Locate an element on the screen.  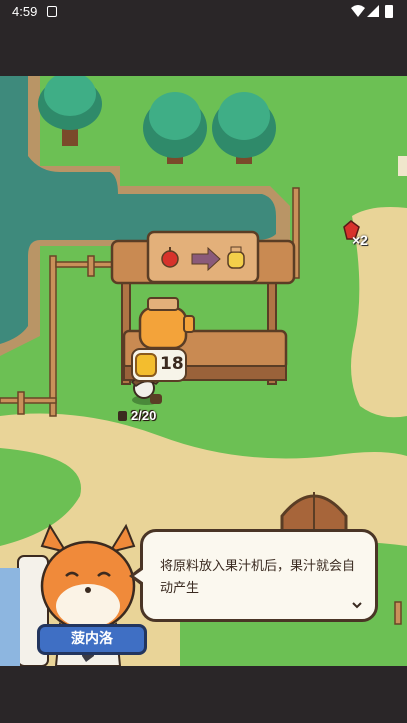
juice-stock-badge: 18 is located at coordinates (159, 365).